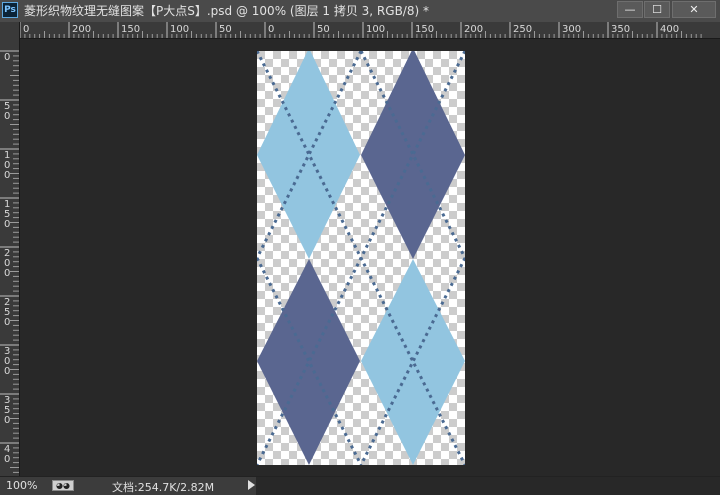 This screenshot has height=495, width=720. What do you see at coordinates (488, 486) in the screenshot?
I see `horizontal-scroll-area` at bounding box center [488, 486].